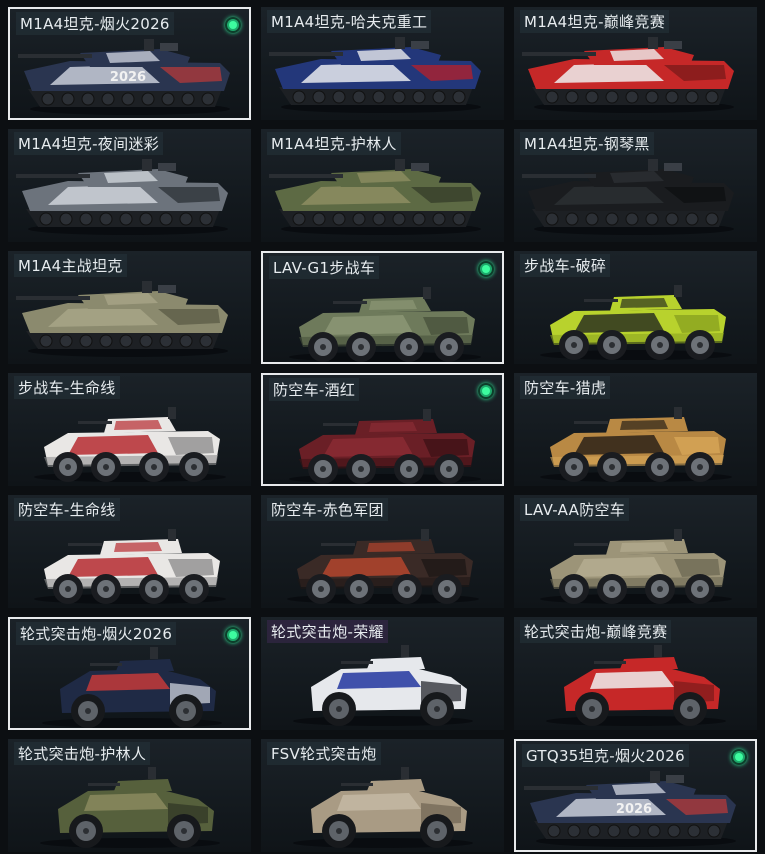 The width and height of the screenshot is (765, 854). What do you see at coordinates (327, 509) in the screenshot?
I see `skin-name-label: 防空车-赤色军团` at bounding box center [327, 509].